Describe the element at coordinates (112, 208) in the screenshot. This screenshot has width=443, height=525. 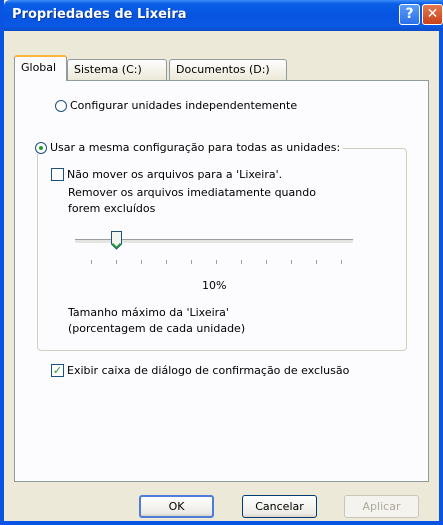
I see `no-move-label-line3: forem excluídos` at that location.